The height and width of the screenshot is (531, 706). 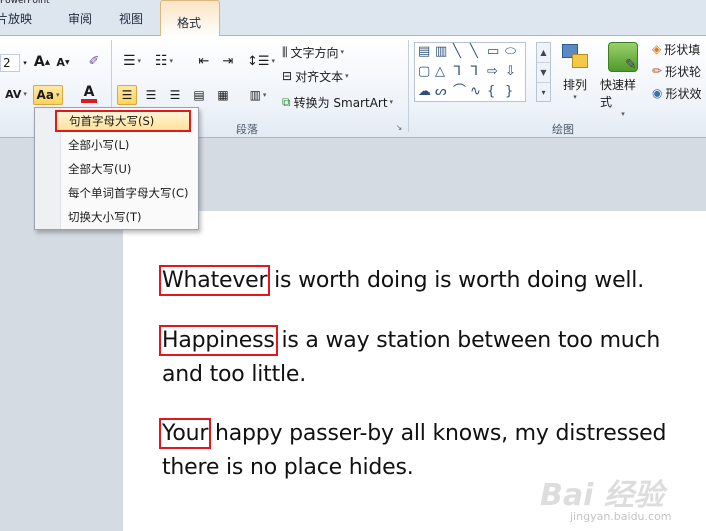 I want to click on shape-roundrect-icon: ▢, so click(x=424, y=72).